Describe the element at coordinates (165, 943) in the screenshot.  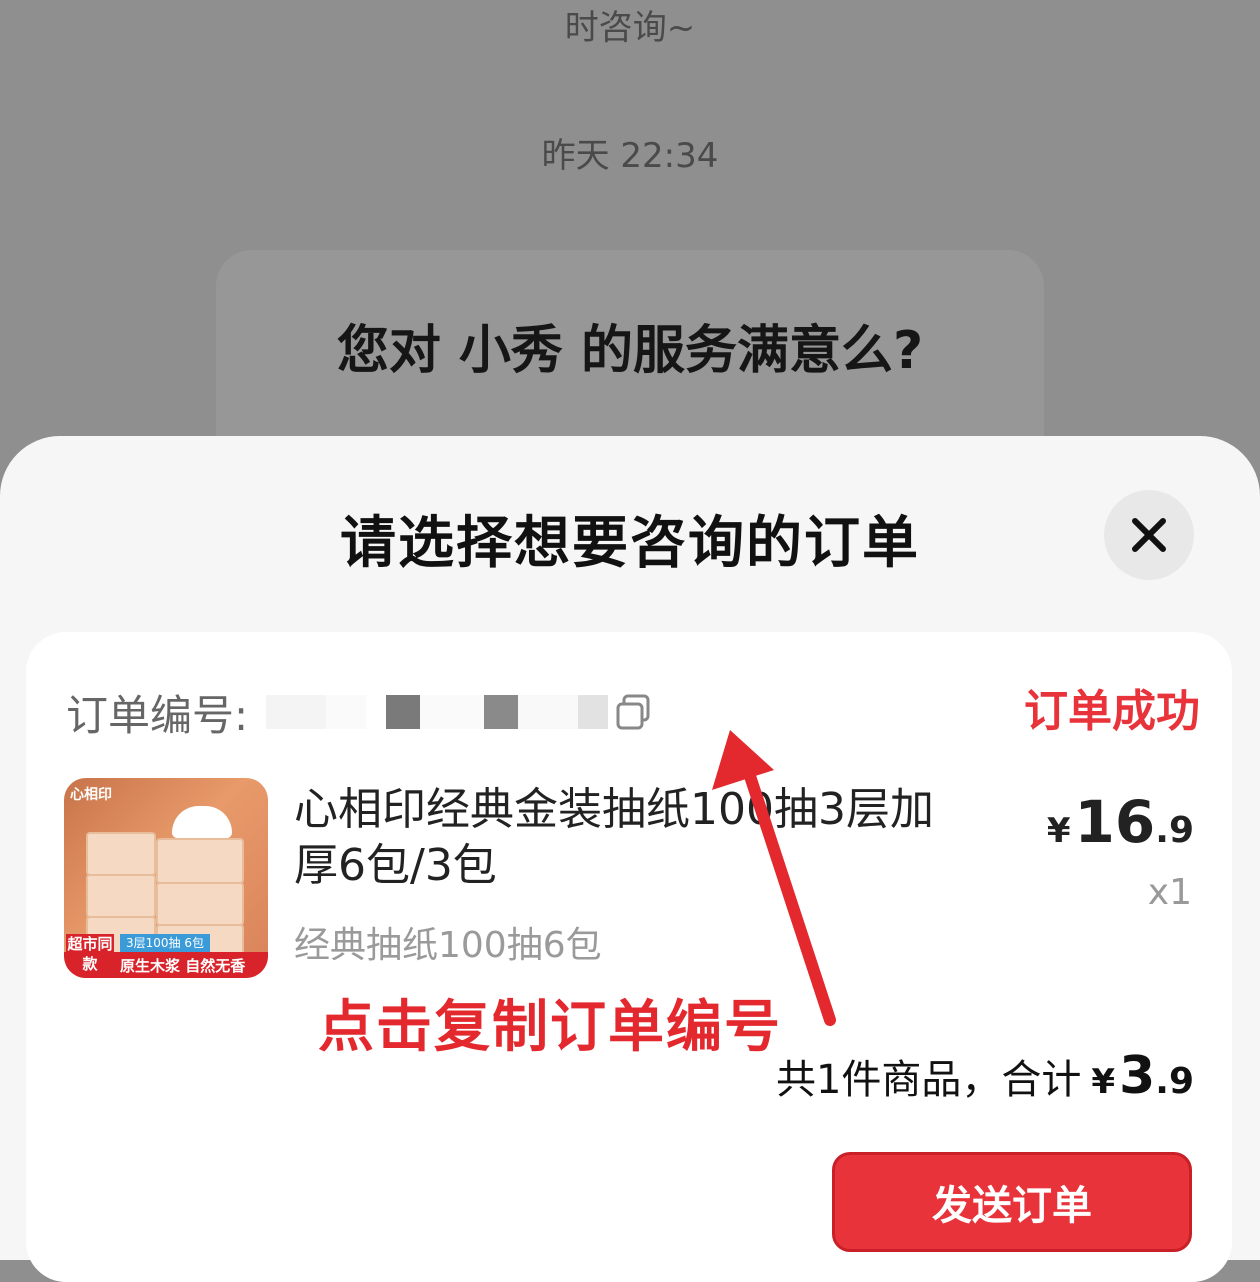
I see `thumb-badge: 3层100抽 6包` at that location.